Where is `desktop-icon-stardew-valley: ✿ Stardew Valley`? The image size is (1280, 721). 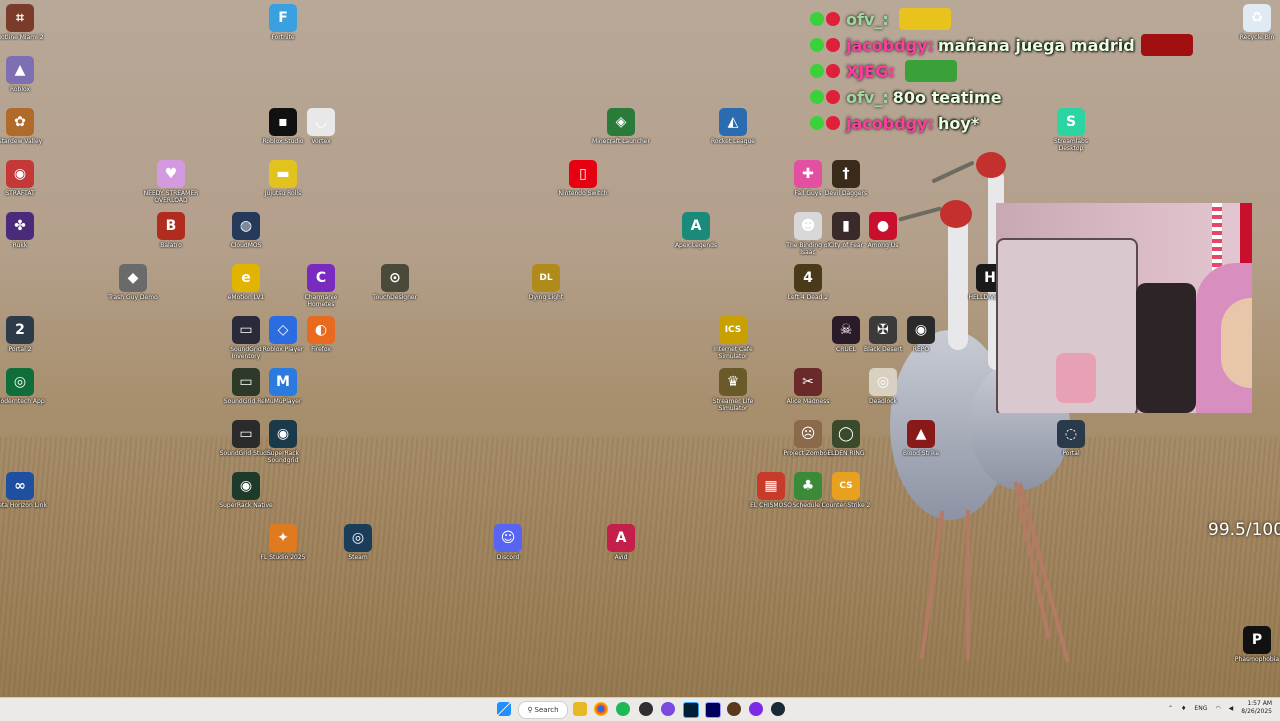 desktop-icon-stardew-valley: ✿ Stardew Valley is located at coordinates (25, 126).